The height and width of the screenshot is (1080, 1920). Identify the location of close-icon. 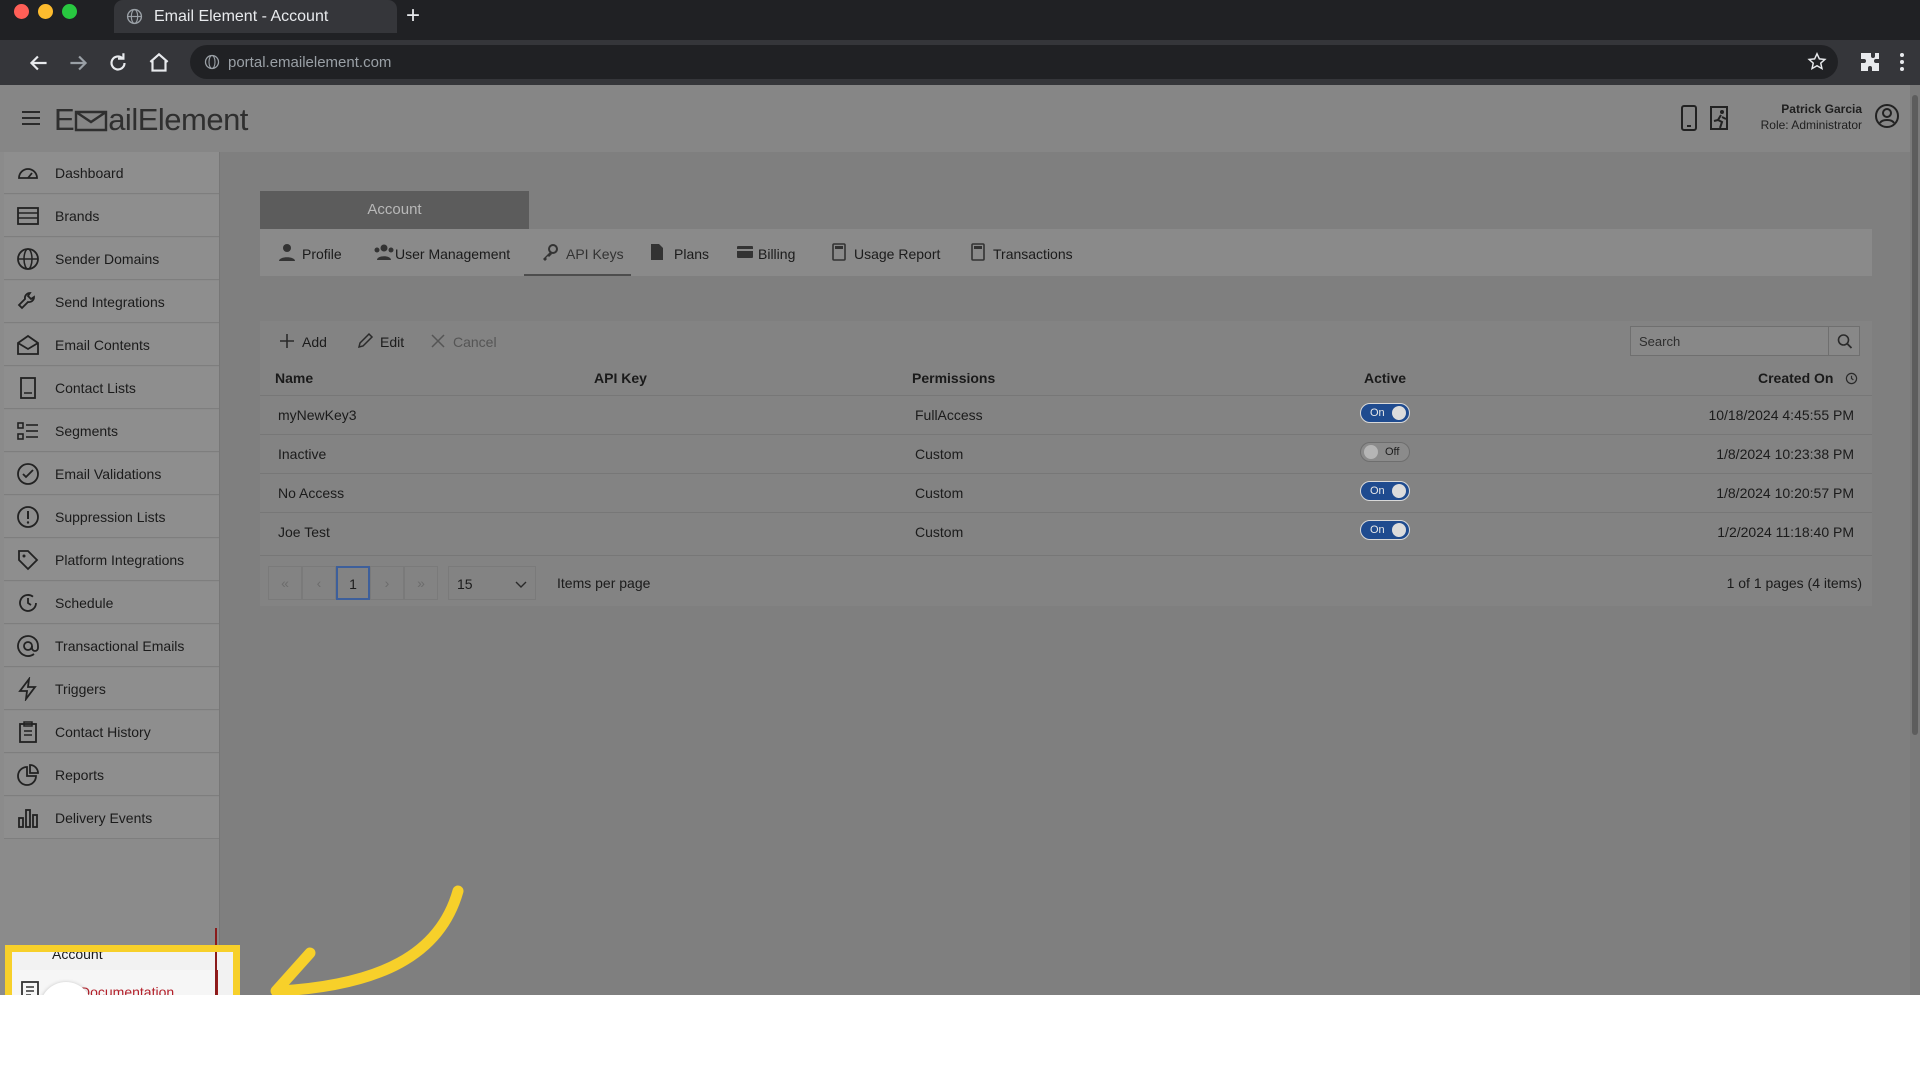
(438, 341).